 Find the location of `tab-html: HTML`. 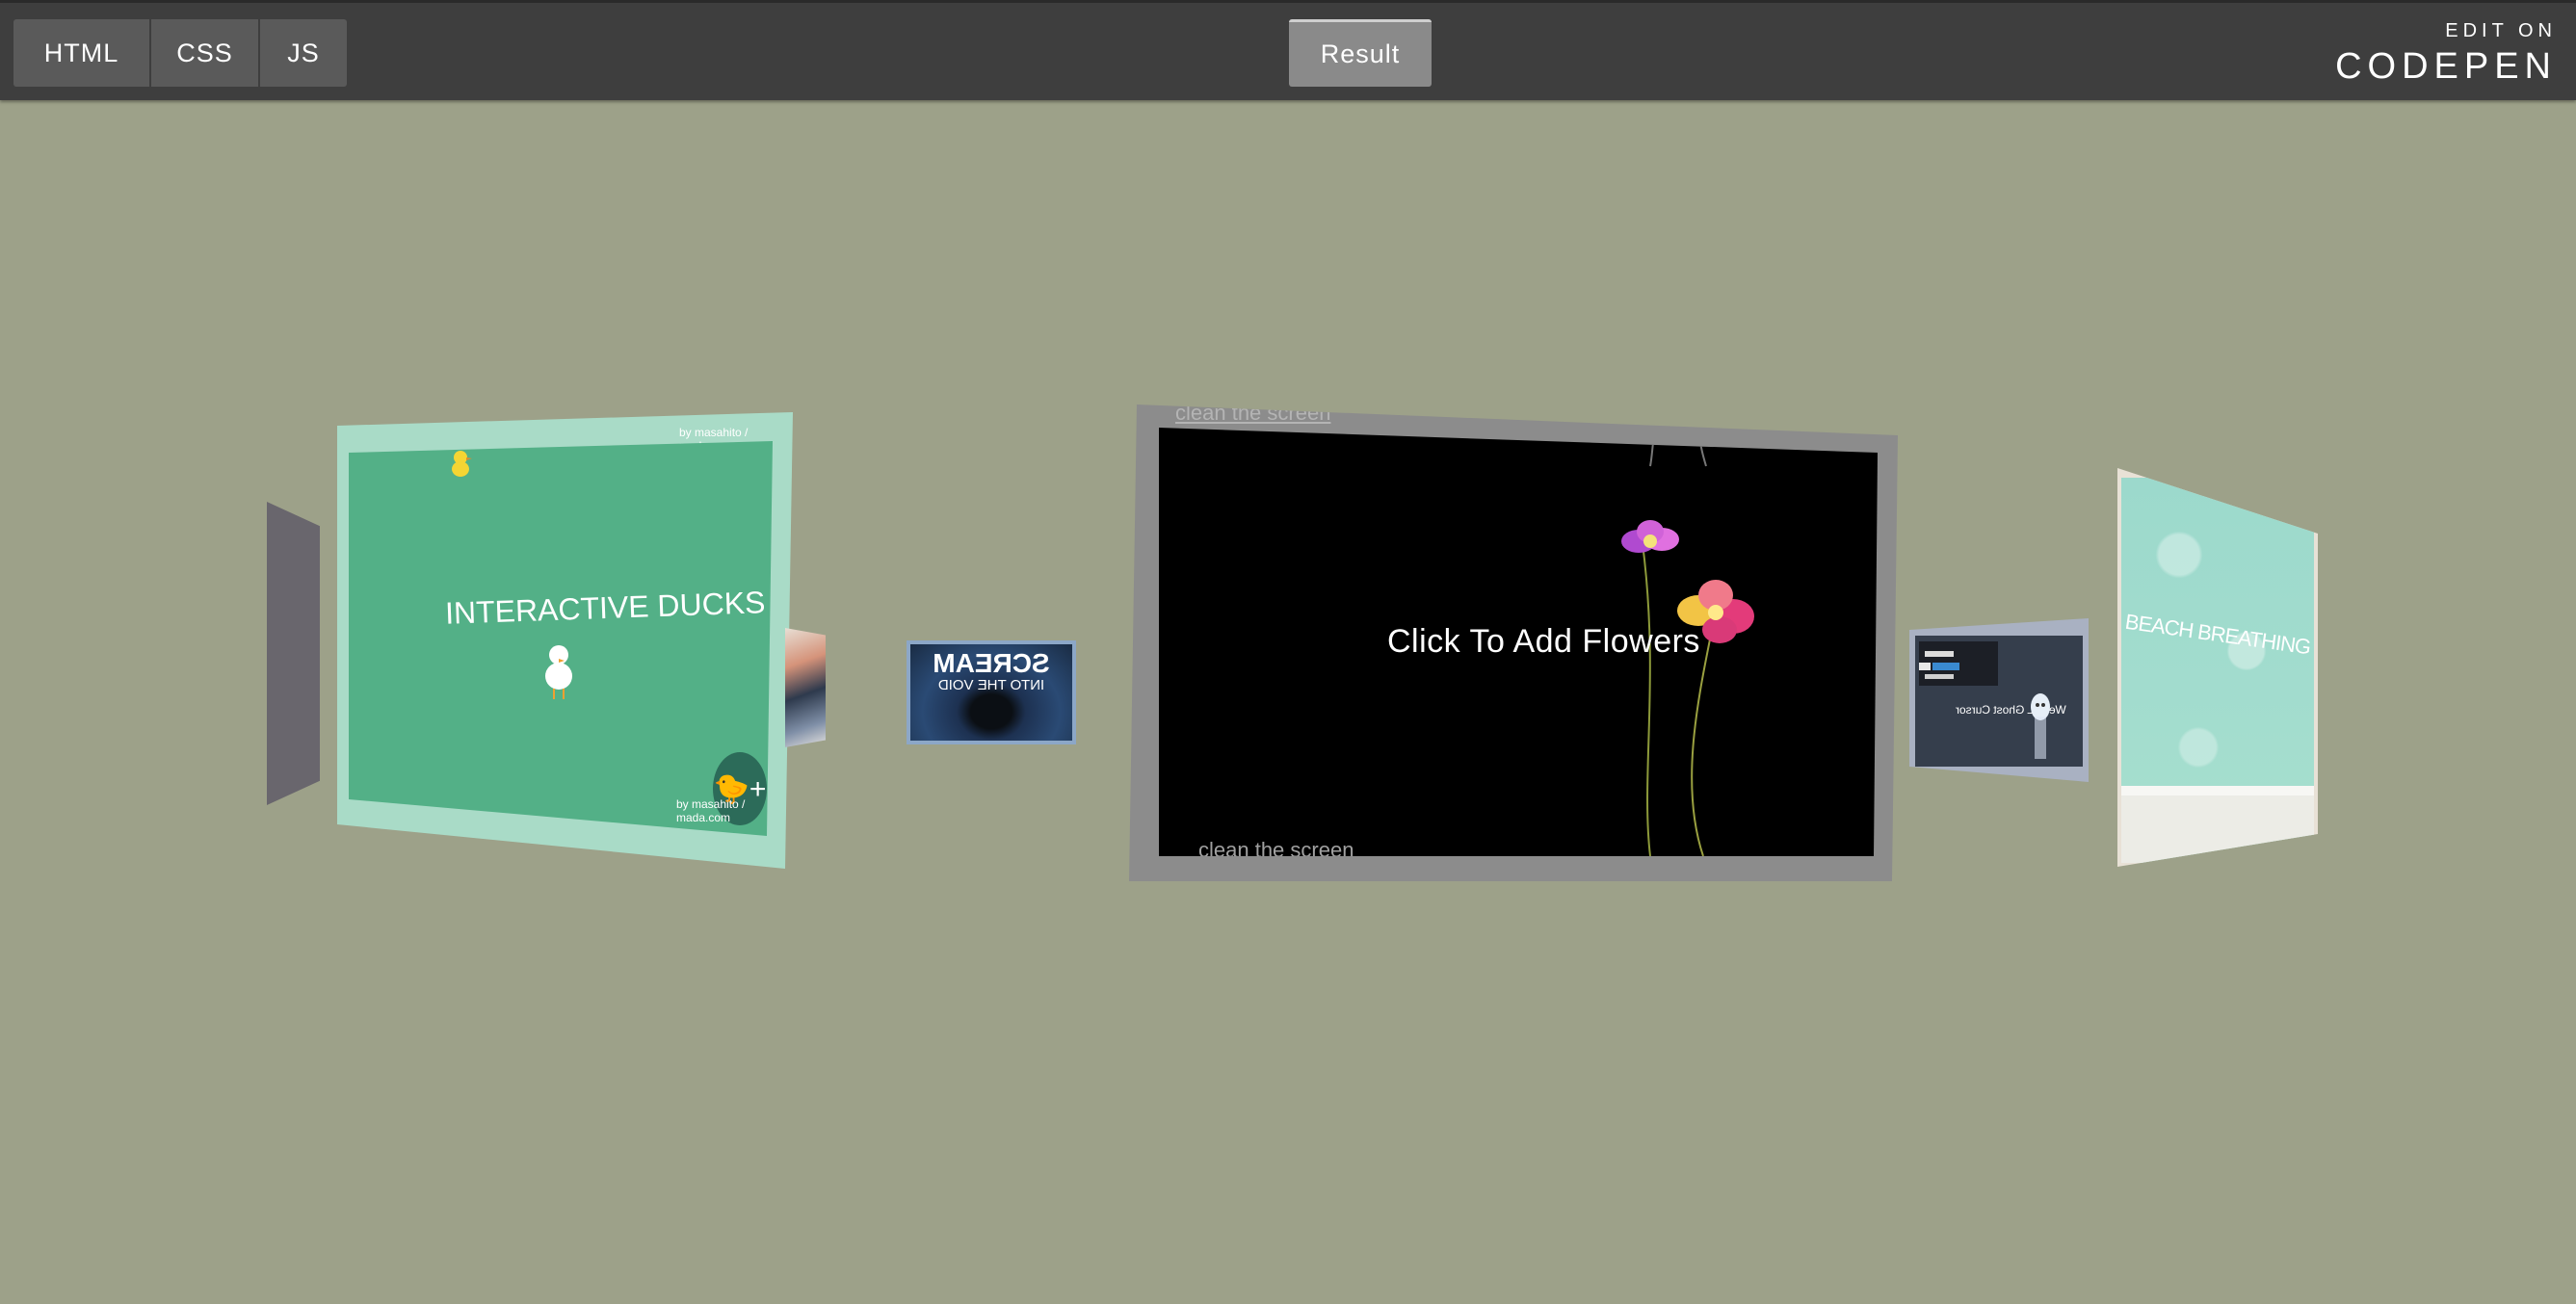

tab-html: HTML is located at coordinates (81, 53).